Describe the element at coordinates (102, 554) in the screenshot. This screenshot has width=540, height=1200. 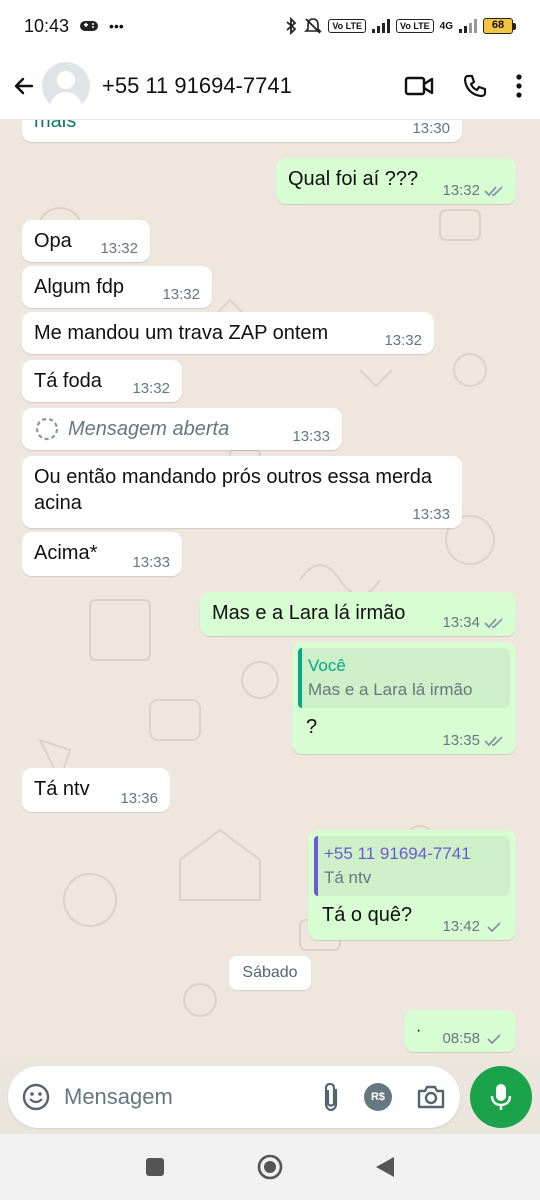
I see `message-incoming: Acima* 13:33` at that location.